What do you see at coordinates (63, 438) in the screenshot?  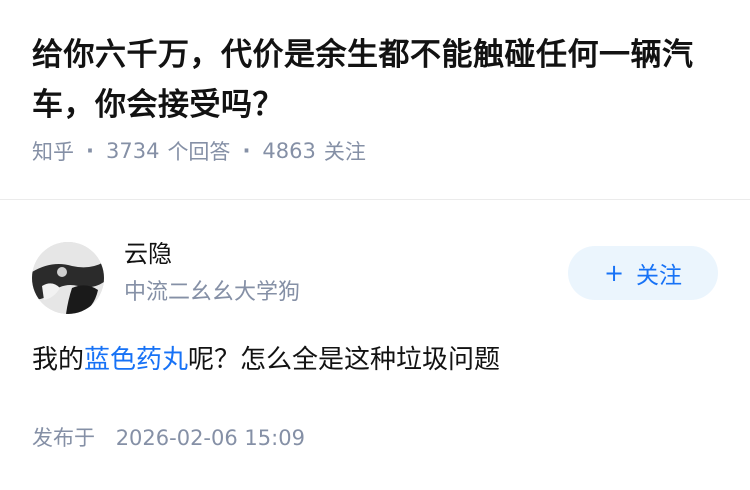 I see `publish-label: 发布于` at bounding box center [63, 438].